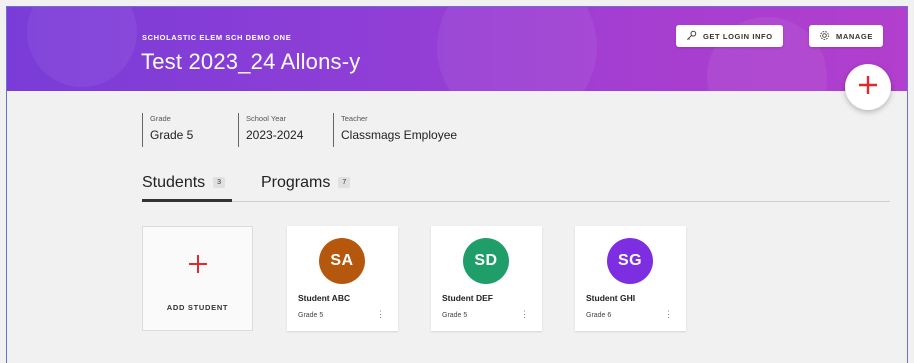  I want to click on student-name: Student ABC, so click(324, 298).